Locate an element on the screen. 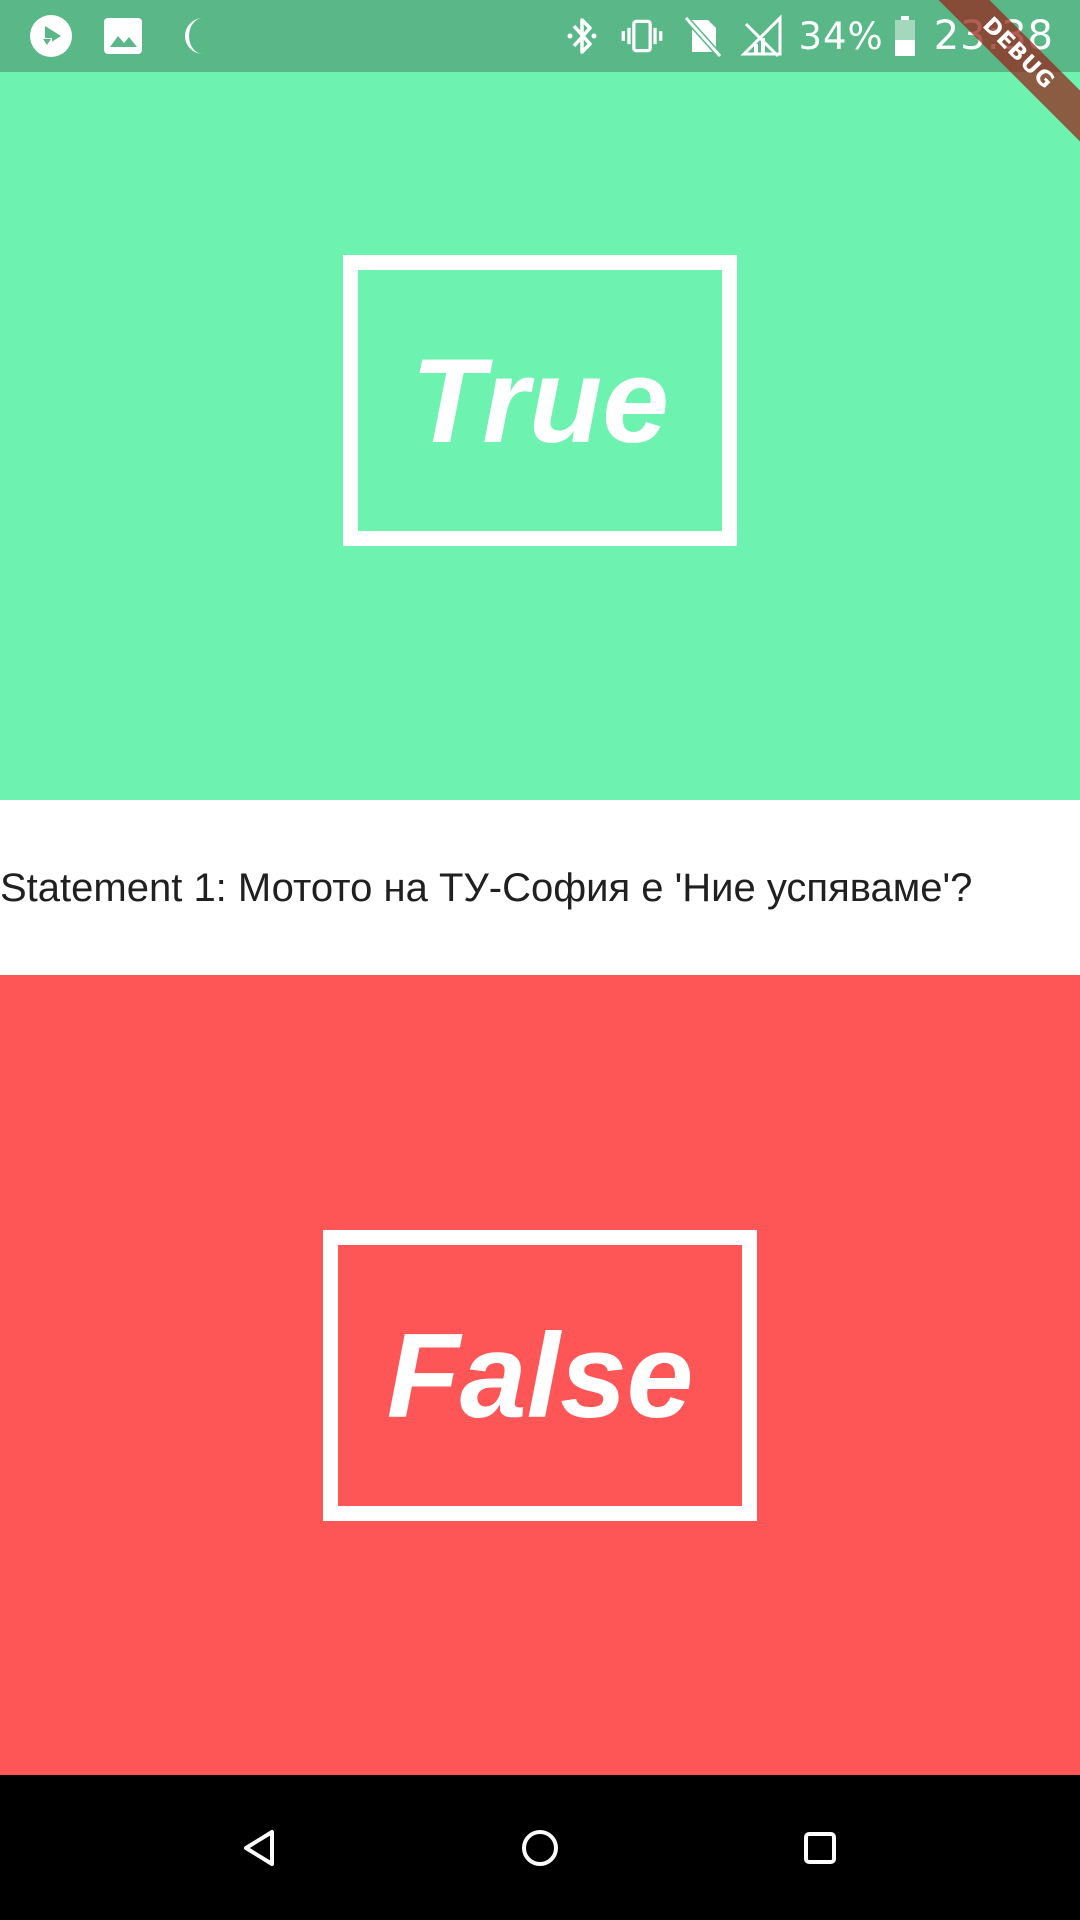 This screenshot has height=1920, width=1080. battery-icon is located at coordinates (905, 36).